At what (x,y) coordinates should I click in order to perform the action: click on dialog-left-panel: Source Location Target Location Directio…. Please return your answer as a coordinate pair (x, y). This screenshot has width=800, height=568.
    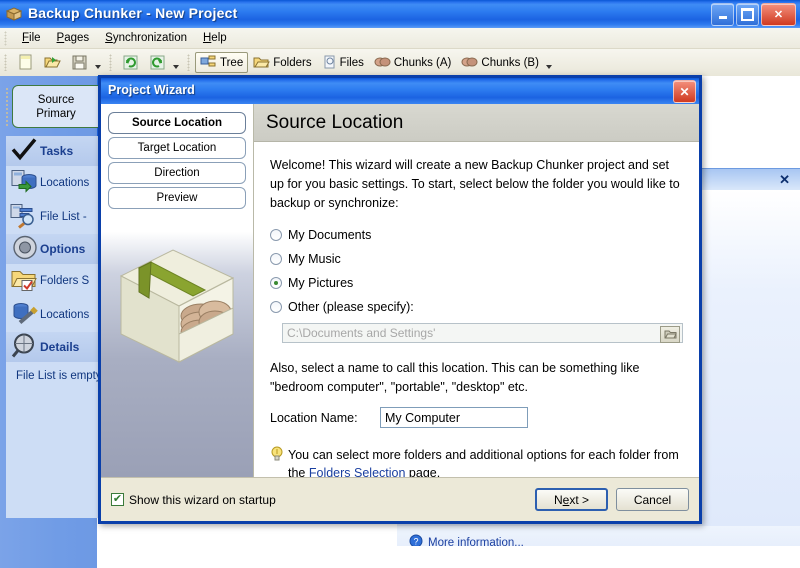
    Looking at the image, I should click on (177, 290).